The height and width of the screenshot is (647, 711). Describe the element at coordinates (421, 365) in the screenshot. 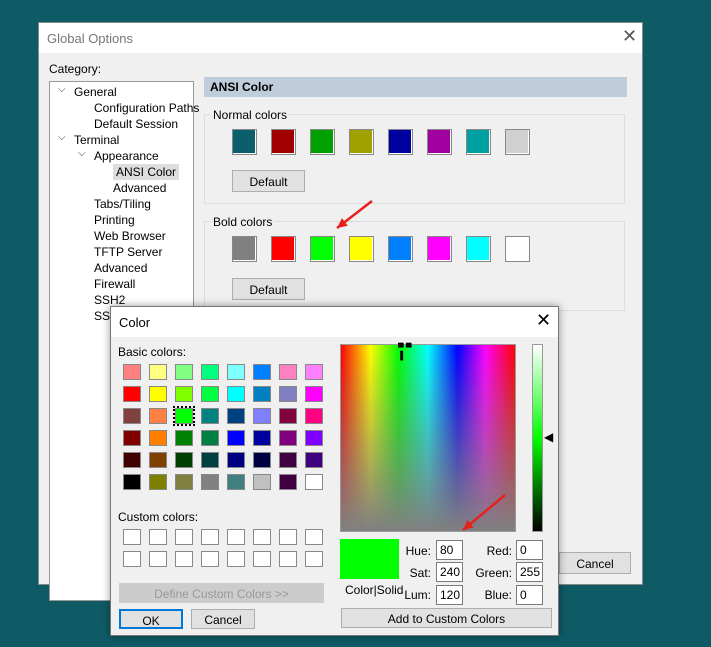

I see `annotation-arrows` at that location.